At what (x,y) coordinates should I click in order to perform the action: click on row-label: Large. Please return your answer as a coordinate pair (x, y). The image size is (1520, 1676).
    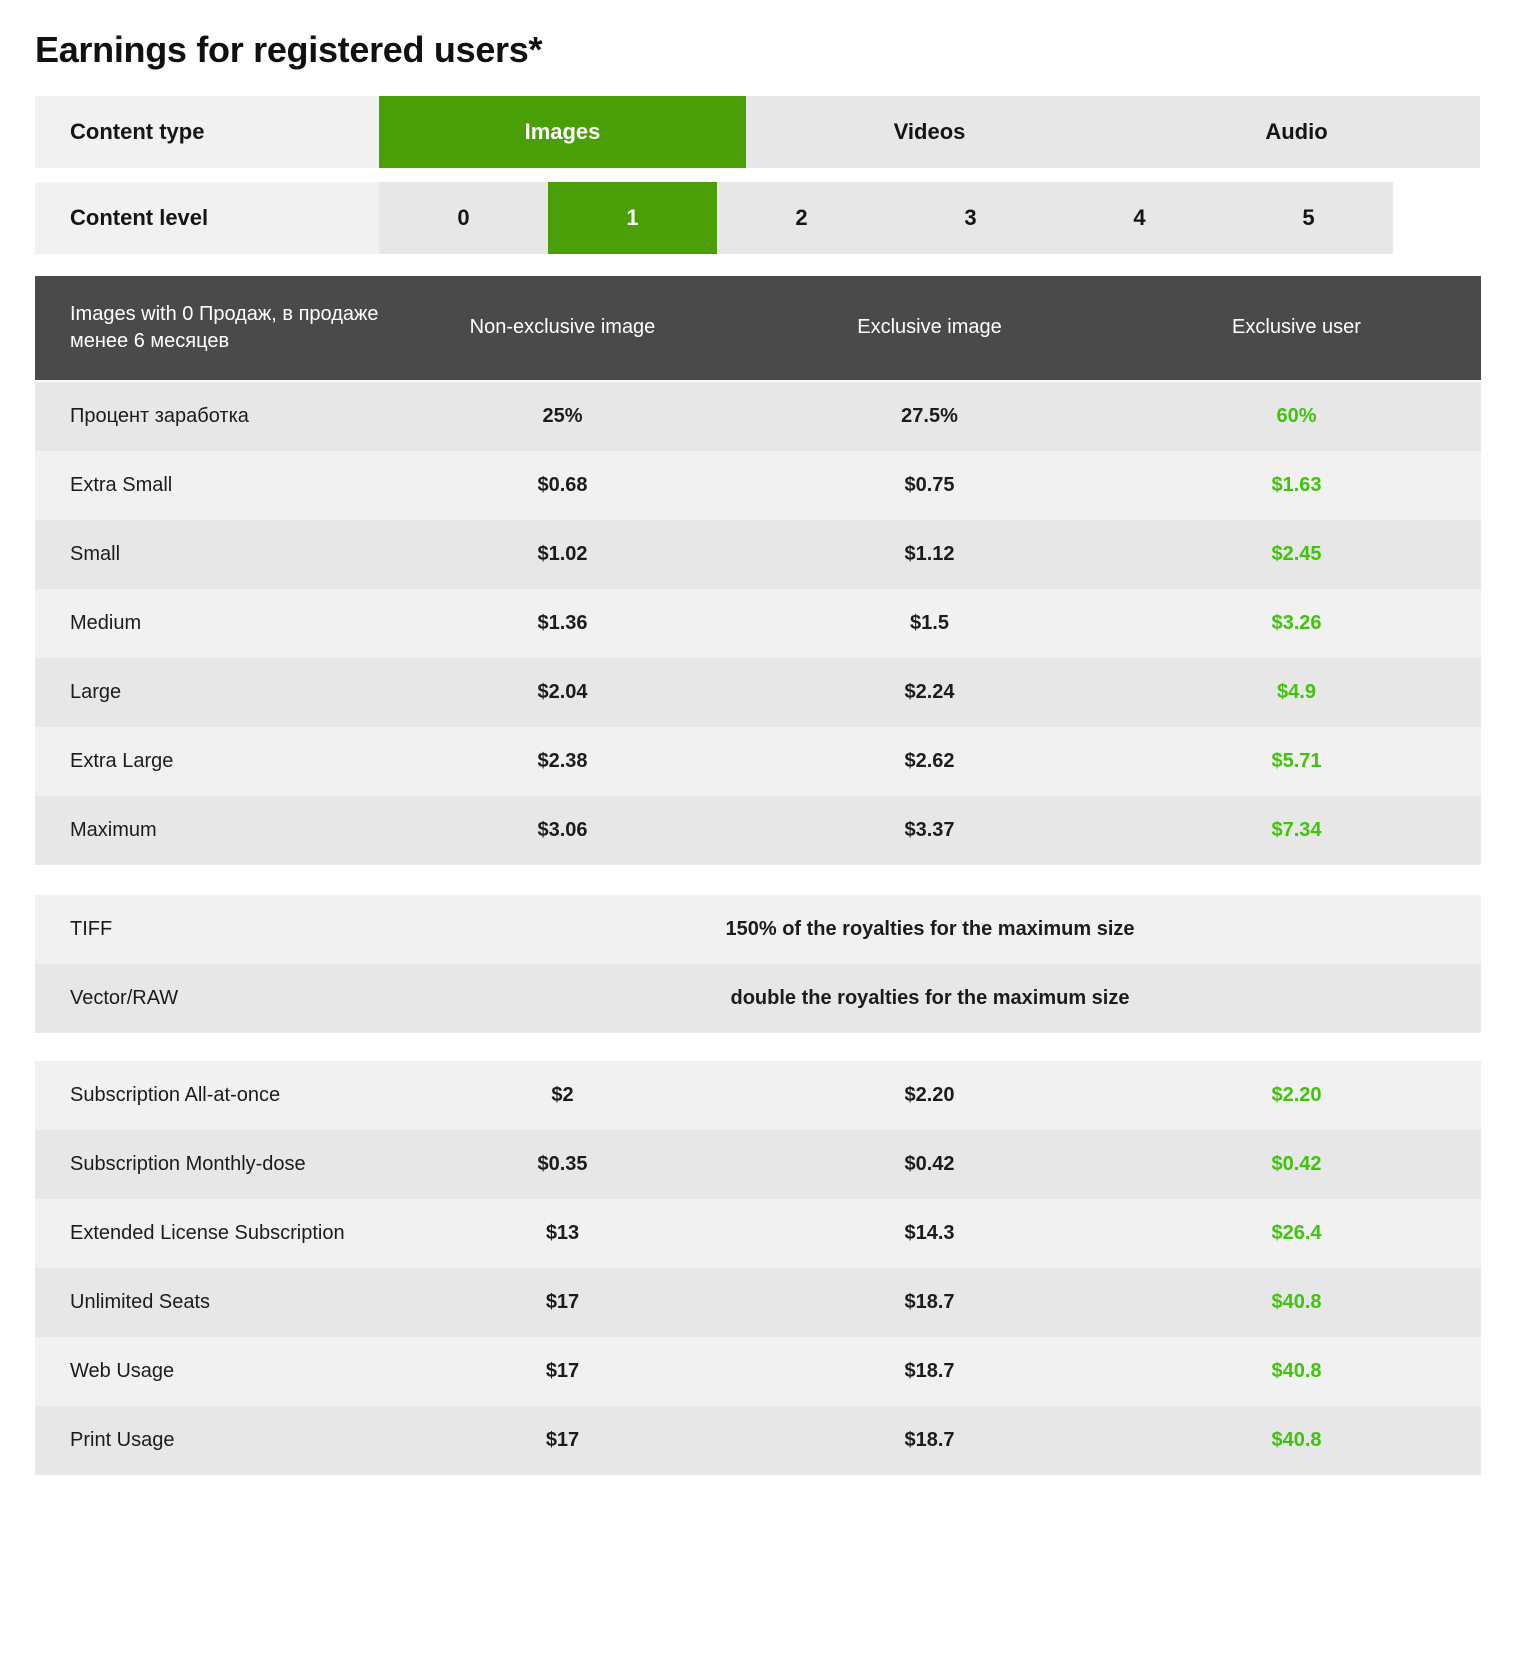
    Looking at the image, I should click on (96, 691).